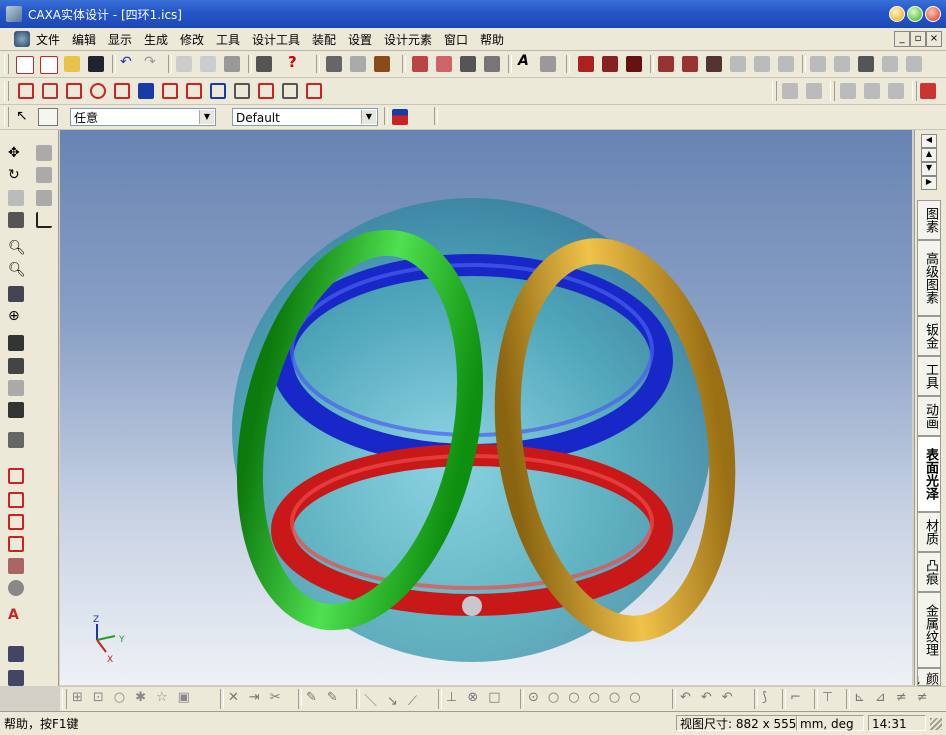 The image size is (946, 735). What do you see at coordinates (934, 39) in the screenshot?
I see `mdi-close-icon: ×` at bounding box center [934, 39].